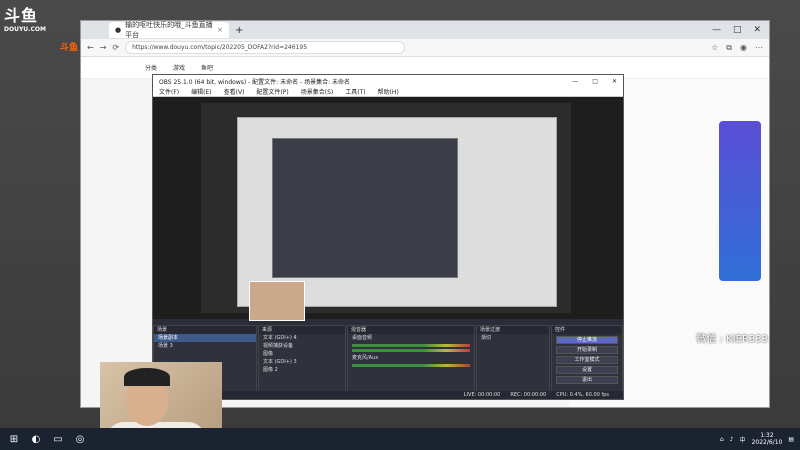 The image size is (800, 450). I want to click on mixer-channel: 桌面音频, so click(362, 338).